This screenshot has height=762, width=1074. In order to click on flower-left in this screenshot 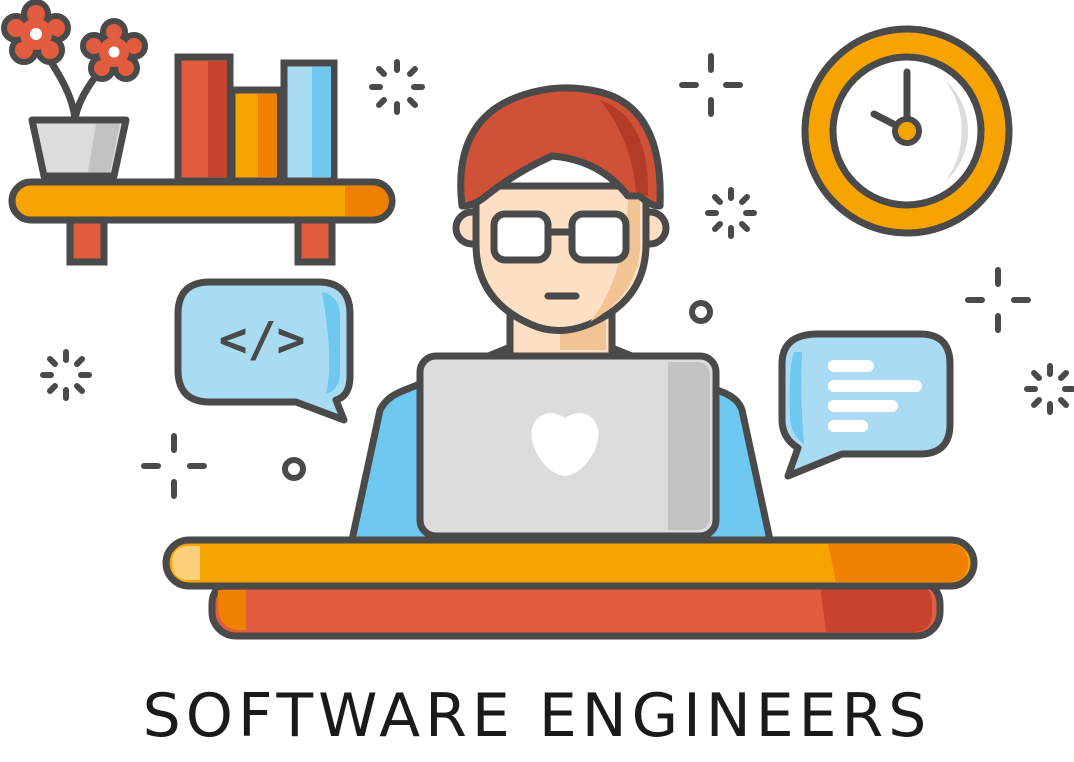, I will do `click(36, 32)`.